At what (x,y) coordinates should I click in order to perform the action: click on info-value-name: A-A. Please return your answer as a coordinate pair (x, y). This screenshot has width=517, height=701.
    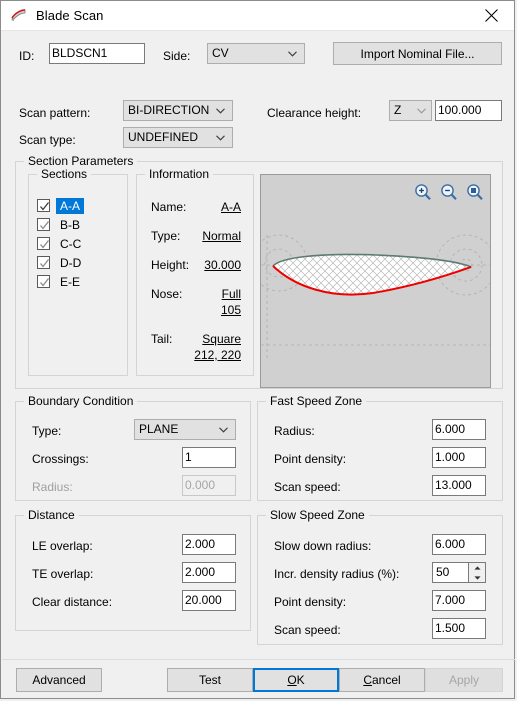
    Looking at the image, I should click on (231, 207).